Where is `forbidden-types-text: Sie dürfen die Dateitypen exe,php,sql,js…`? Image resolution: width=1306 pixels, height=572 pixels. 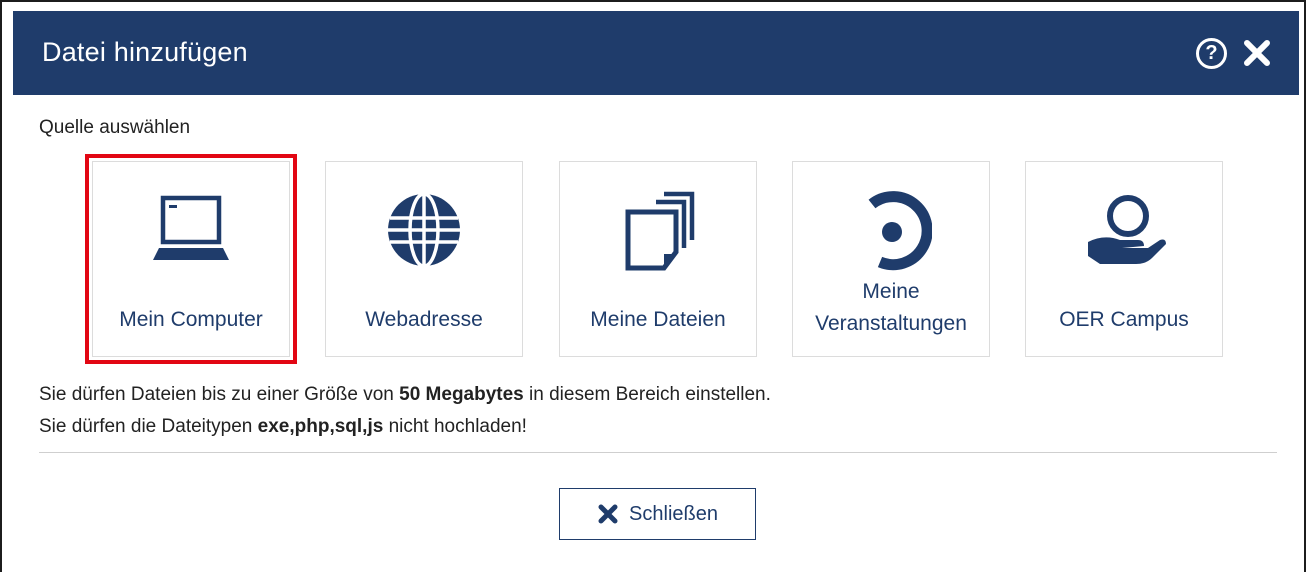 forbidden-types-text: Sie dürfen die Dateitypen exe,php,sql,js… is located at coordinates (283, 426).